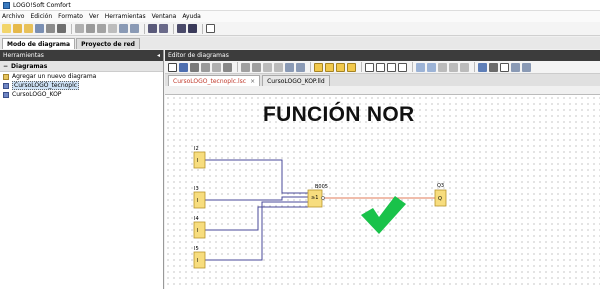  I want to click on menu-archivo: Archivo, so click(13, 16).